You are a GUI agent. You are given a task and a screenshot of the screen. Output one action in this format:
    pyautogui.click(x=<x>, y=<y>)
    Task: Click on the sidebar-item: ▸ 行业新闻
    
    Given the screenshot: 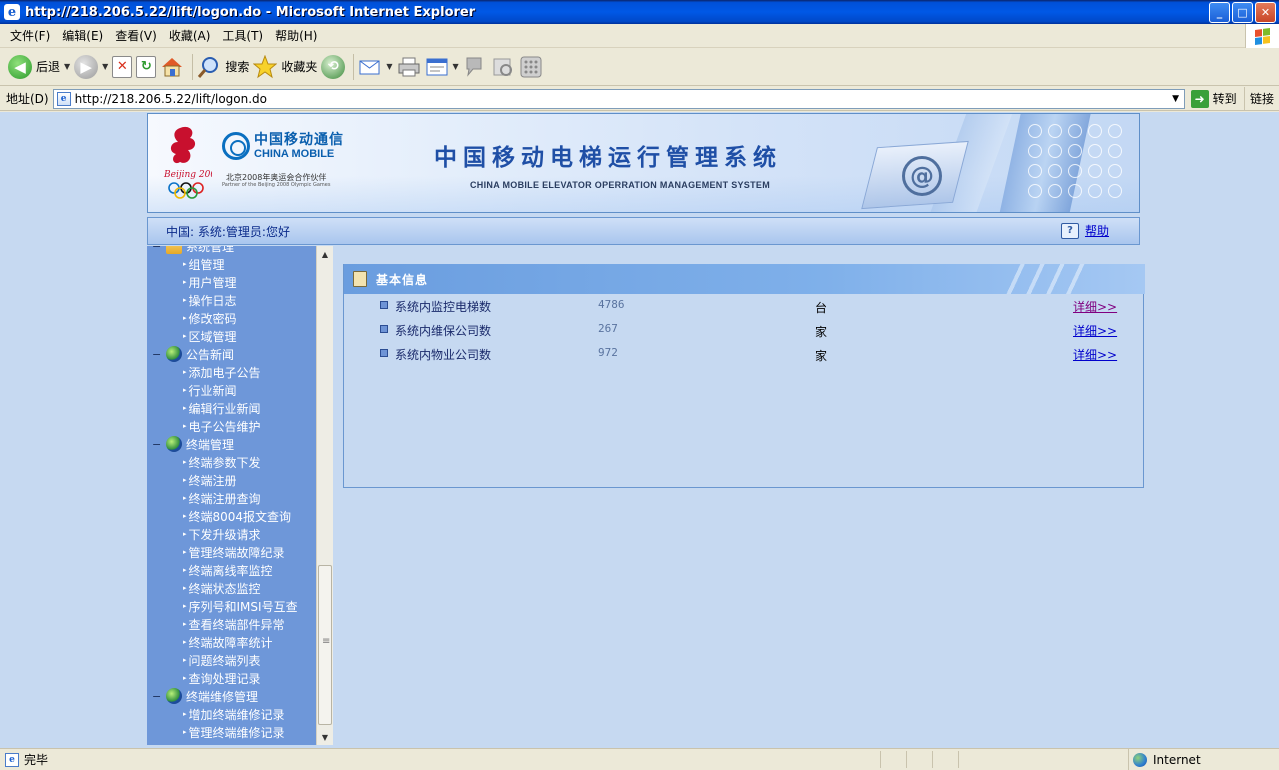 What is the action you would take?
    pyautogui.click(x=231, y=390)
    